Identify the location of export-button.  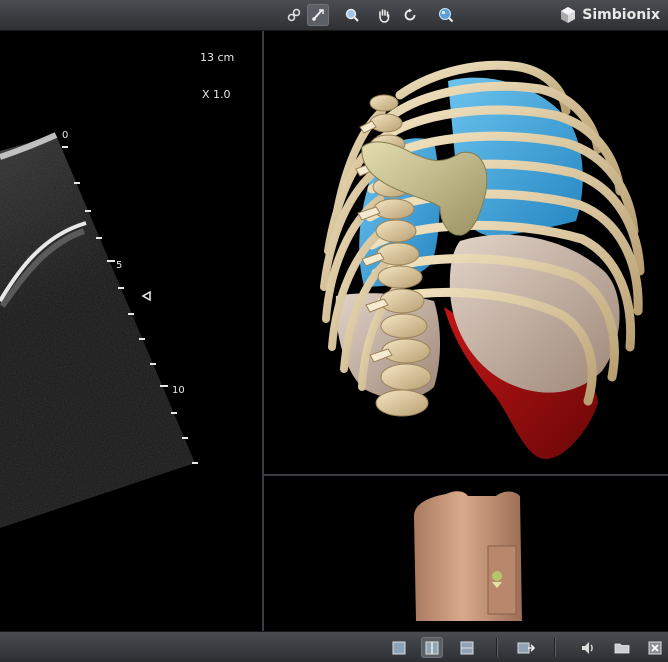
(526, 647).